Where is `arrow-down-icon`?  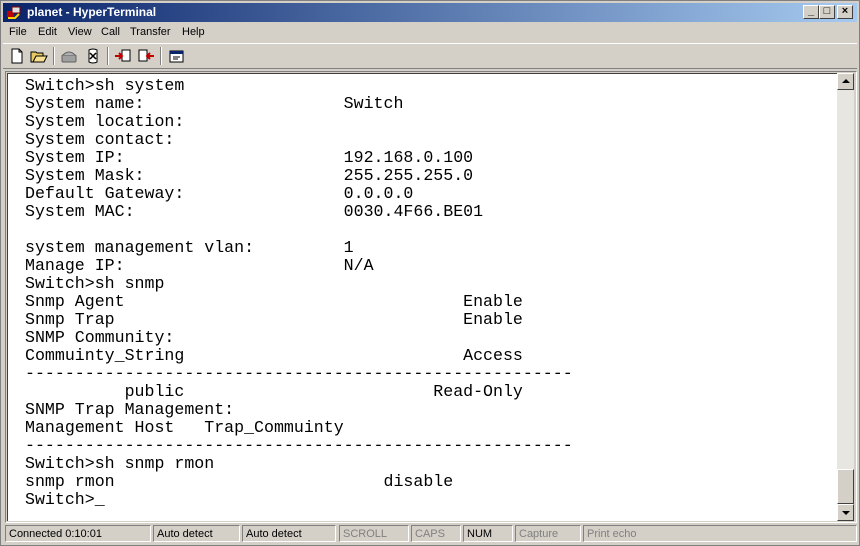 arrow-down-icon is located at coordinates (846, 513).